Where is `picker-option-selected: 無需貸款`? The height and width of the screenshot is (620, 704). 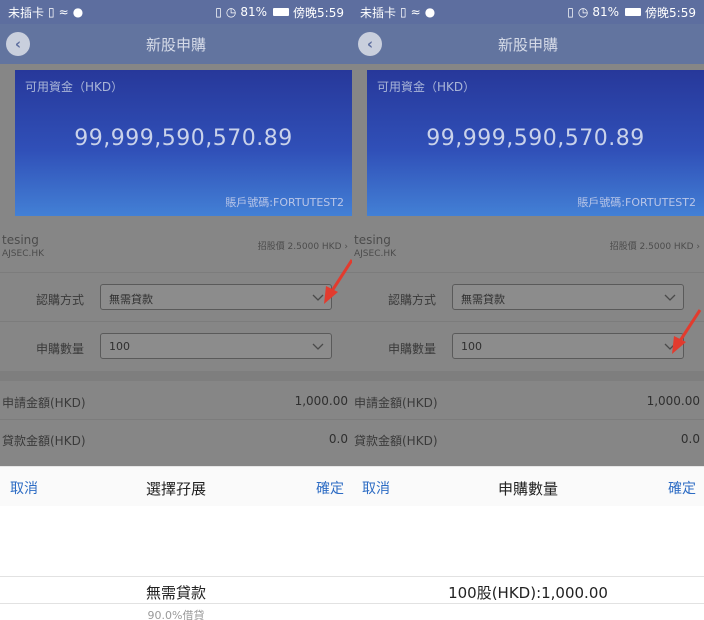 picker-option-selected: 無需貸款 is located at coordinates (176, 592).